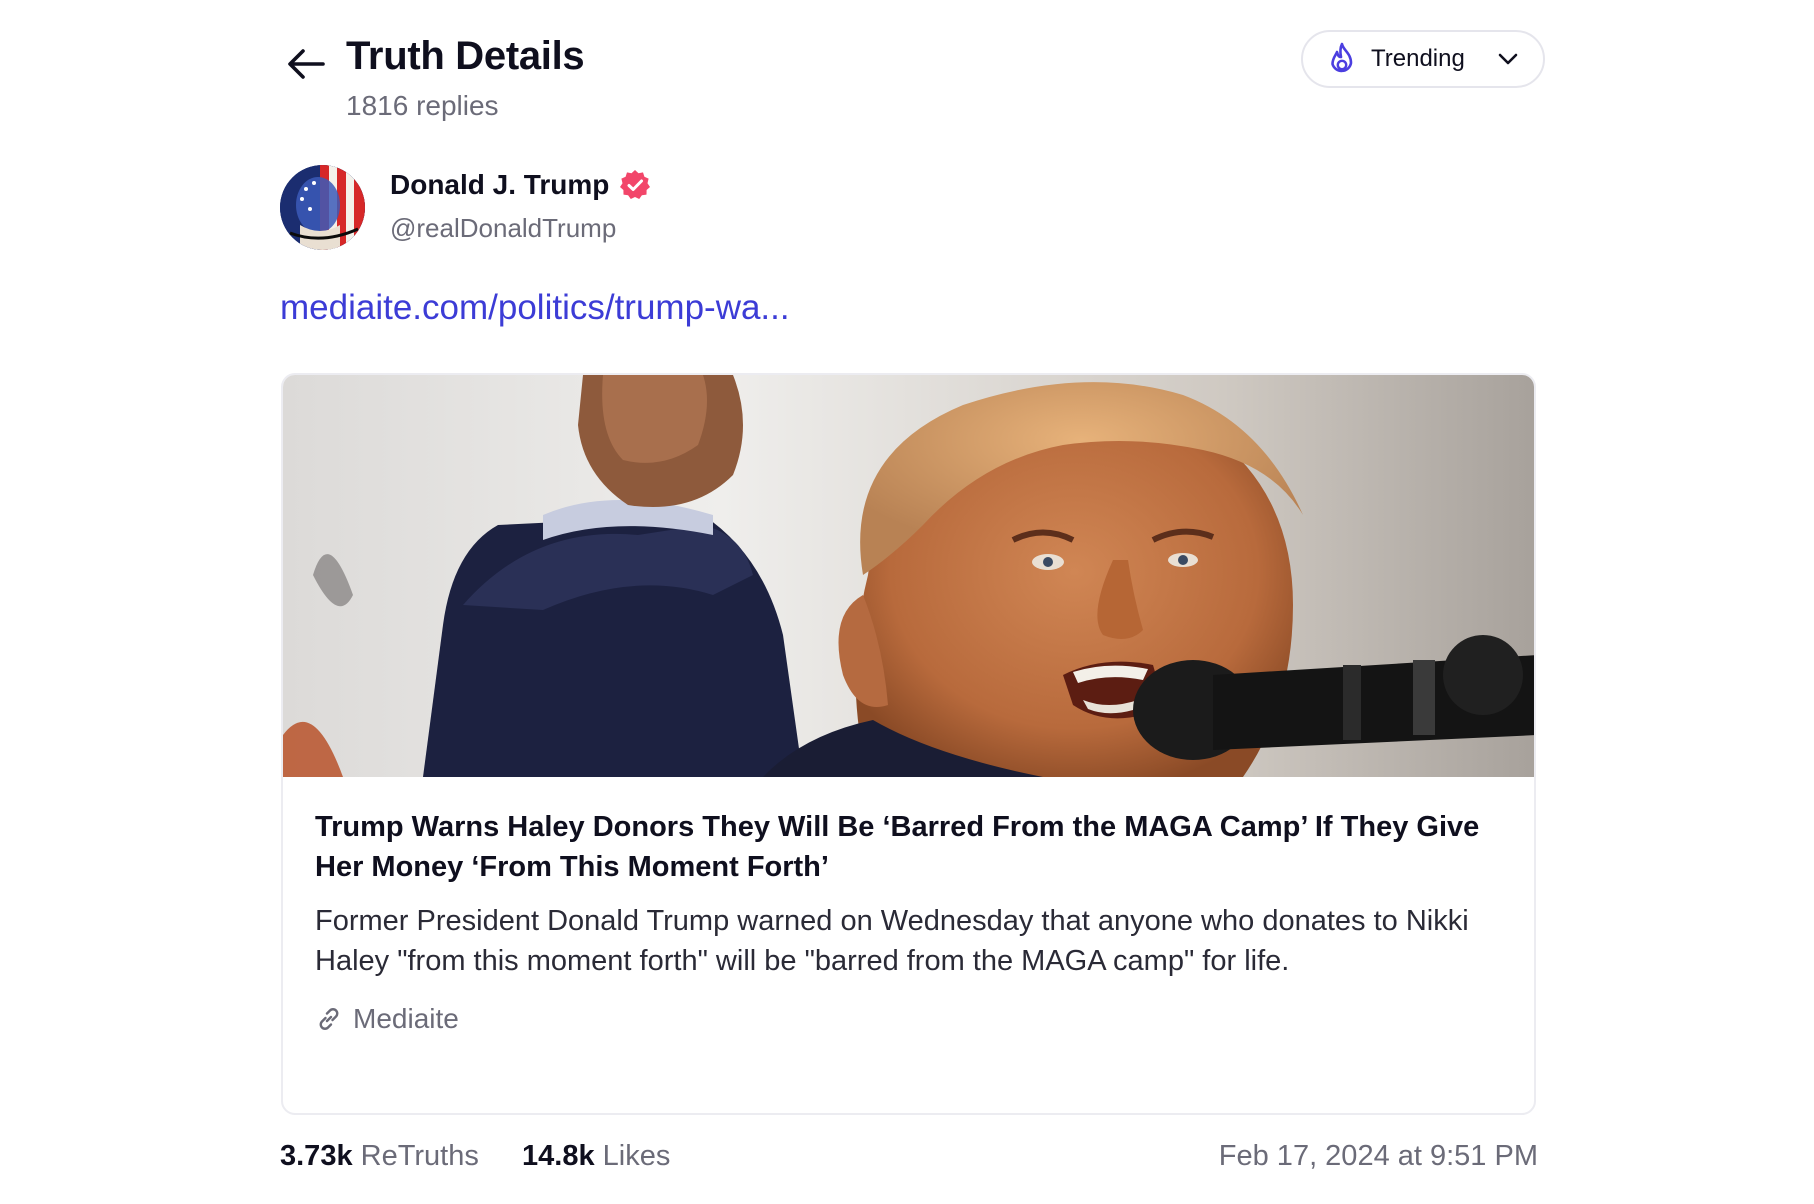 The height and width of the screenshot is (1204, 1814). I want to click on sort-label: Trending, so click(1418, 58).